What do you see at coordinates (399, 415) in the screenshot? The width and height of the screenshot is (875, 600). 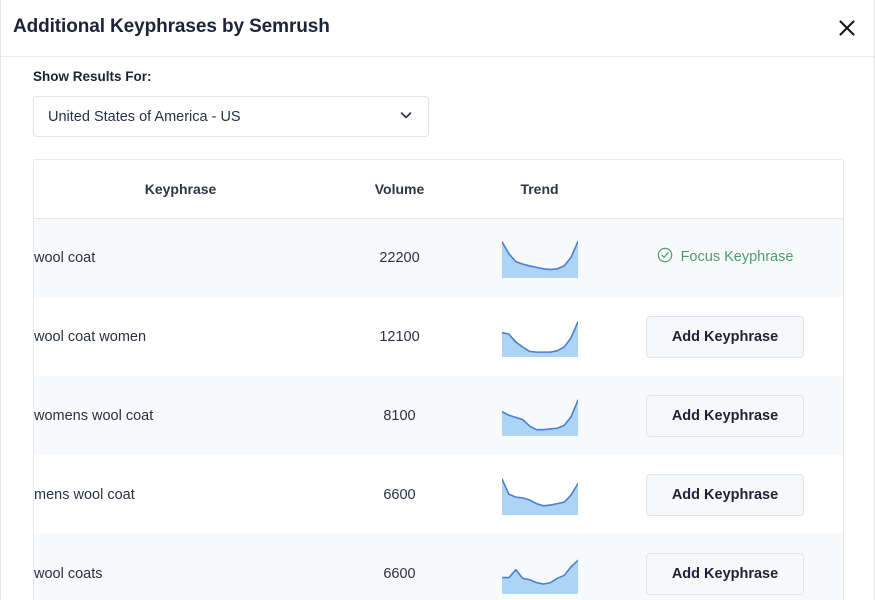 I see `cell-volume: 8100` at bounding box center [399, 415].